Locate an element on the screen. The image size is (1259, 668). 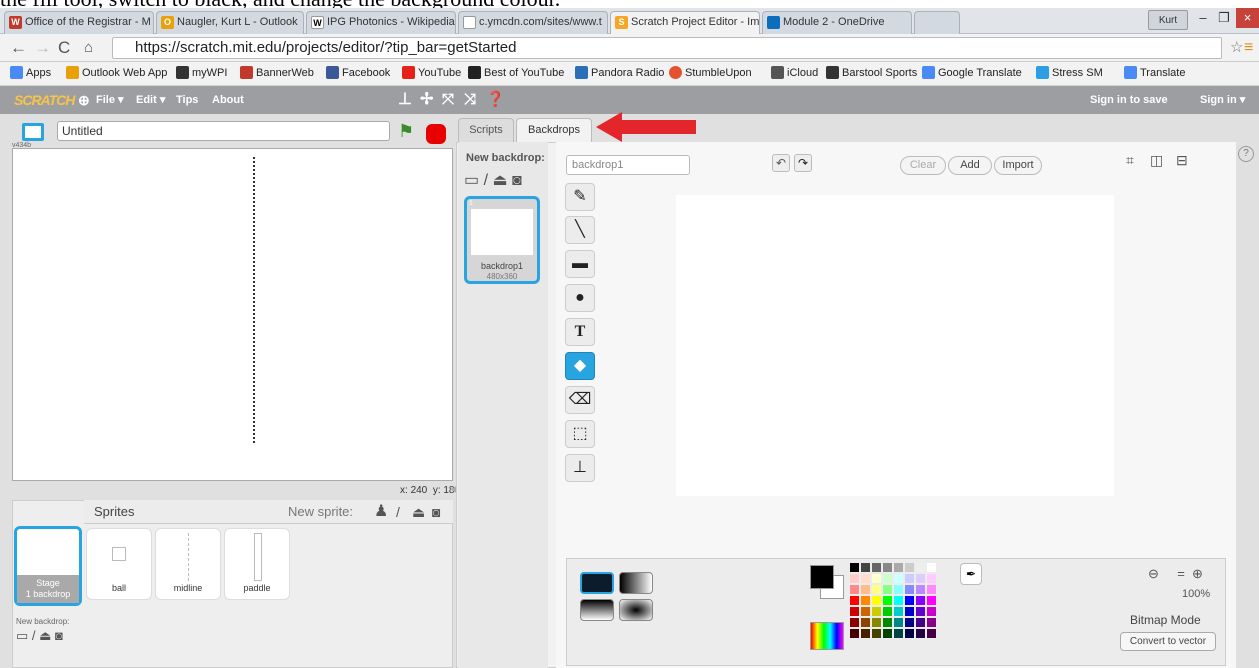
stop-sign-icon is located at coordinates (436, 134).